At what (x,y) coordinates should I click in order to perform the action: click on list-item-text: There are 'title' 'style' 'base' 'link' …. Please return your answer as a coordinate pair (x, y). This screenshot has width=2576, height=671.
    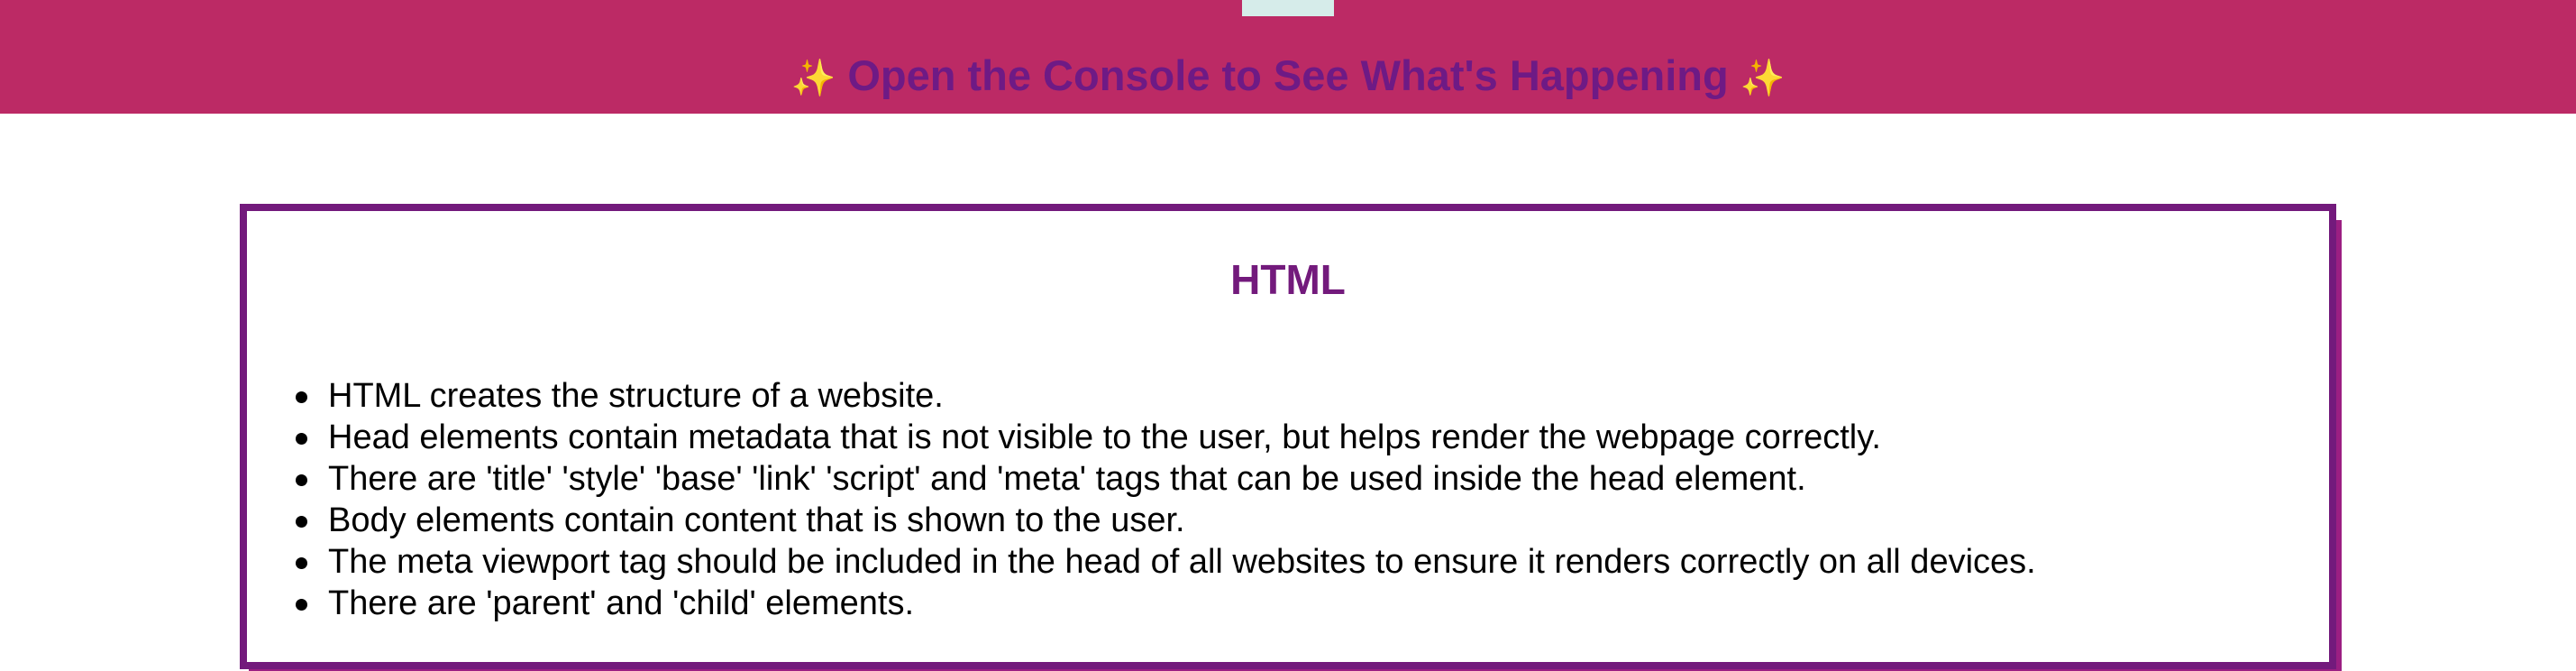
    Looking at the image, I should click on (1067, 479).